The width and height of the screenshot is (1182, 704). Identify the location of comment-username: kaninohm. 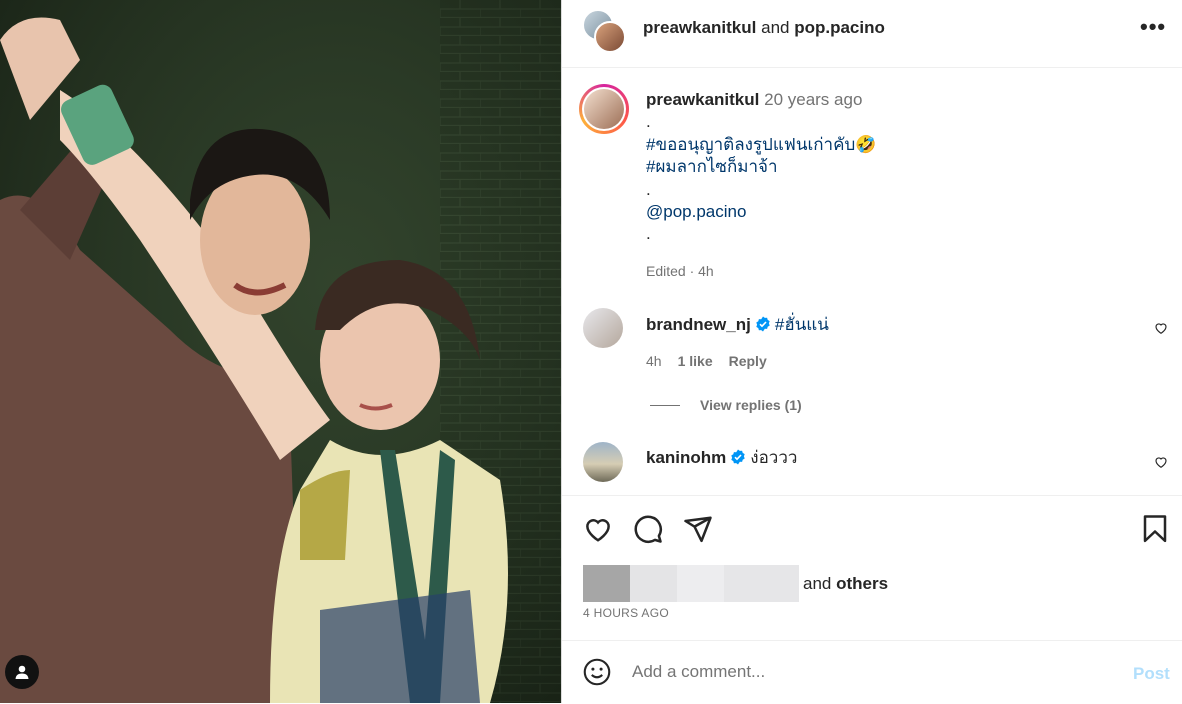
(686, 457).